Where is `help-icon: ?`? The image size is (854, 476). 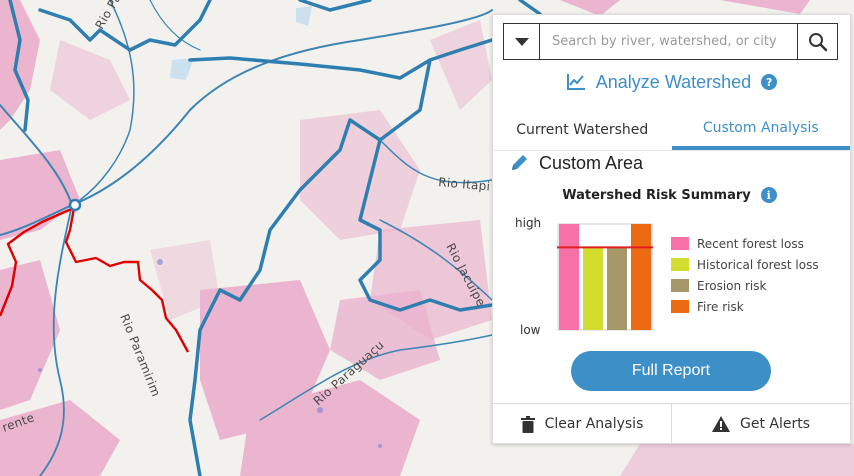 help-icon: ? is located at coordinates (769, 82).